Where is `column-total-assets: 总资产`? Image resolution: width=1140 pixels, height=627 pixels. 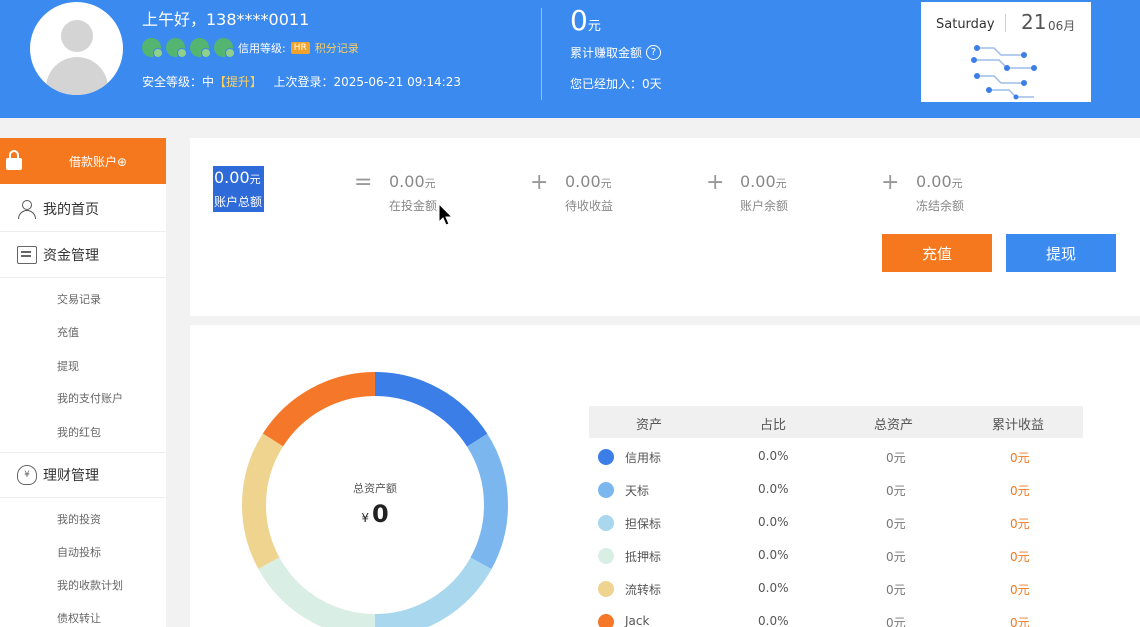 column-total-assets: 总资产 is located at coordinates (894, 425).